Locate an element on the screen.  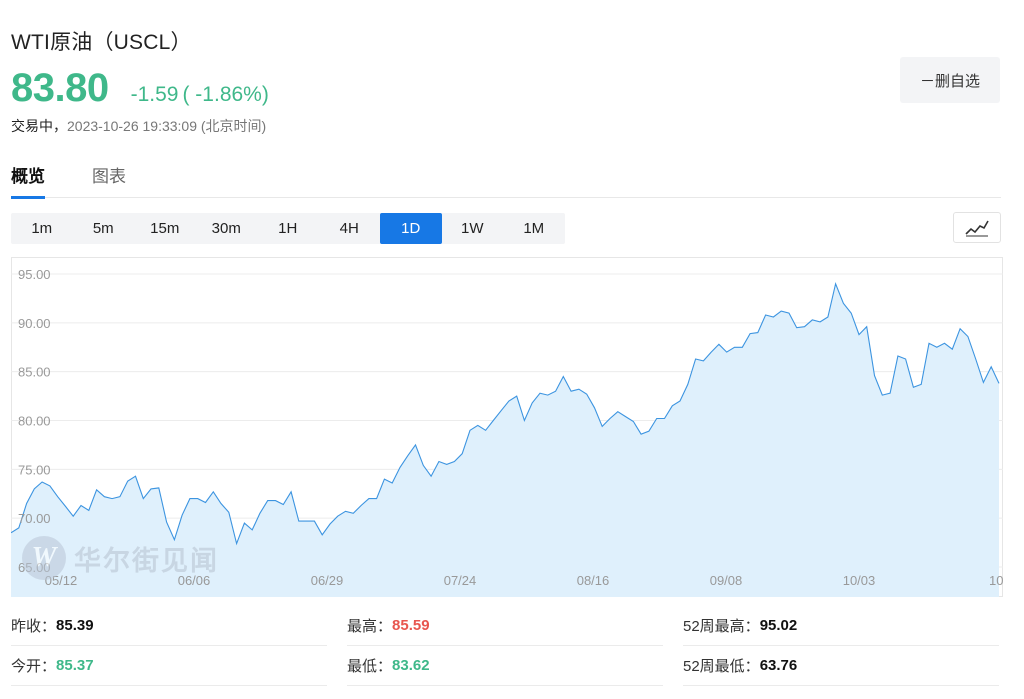
chart-type-button is located at coordinates (977, 227).